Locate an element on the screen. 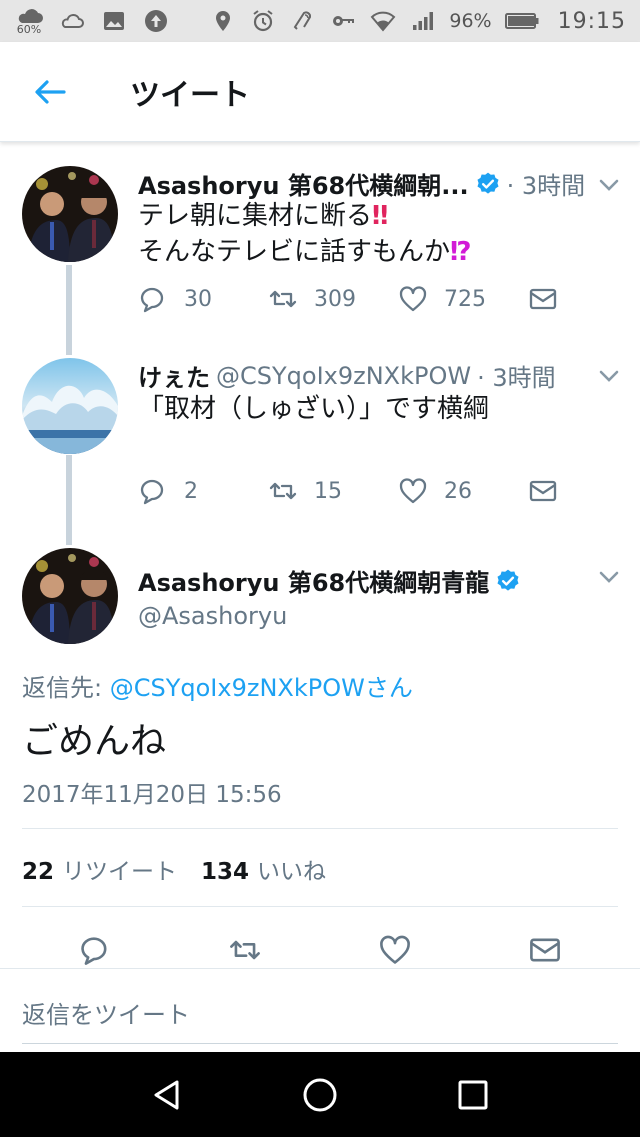 This screenshot has height=1137, width=640. retweet-button: 15 is located at coordinates (333, 491).